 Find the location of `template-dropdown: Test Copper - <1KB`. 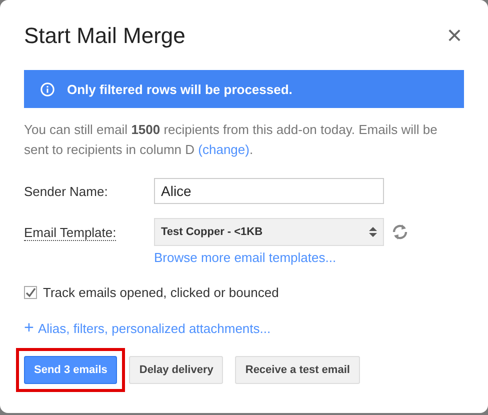

template-dropdown: Test Copper - <1KB is located at coordinates (269, 232).